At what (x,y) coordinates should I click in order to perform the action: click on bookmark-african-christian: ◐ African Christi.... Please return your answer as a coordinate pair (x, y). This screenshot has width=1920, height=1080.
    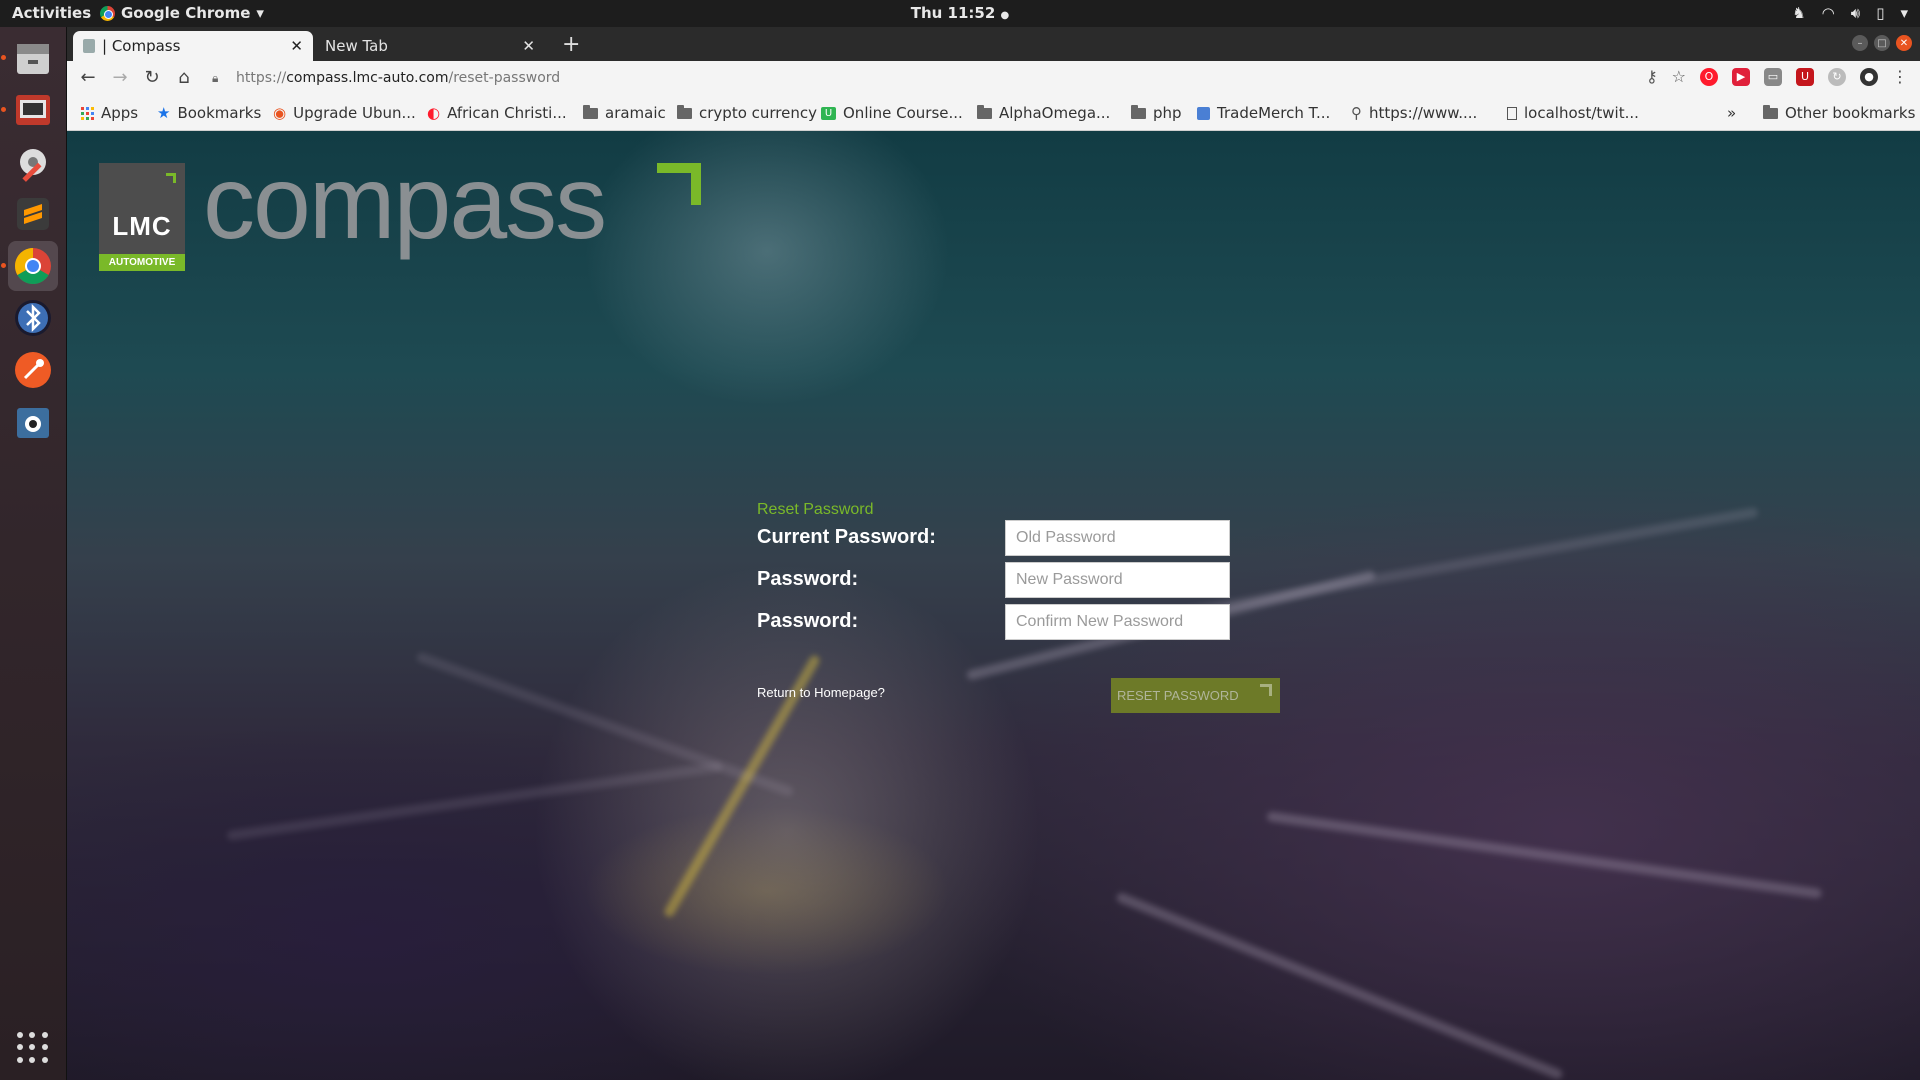
    Looking at the image, I should click on (497, 113).